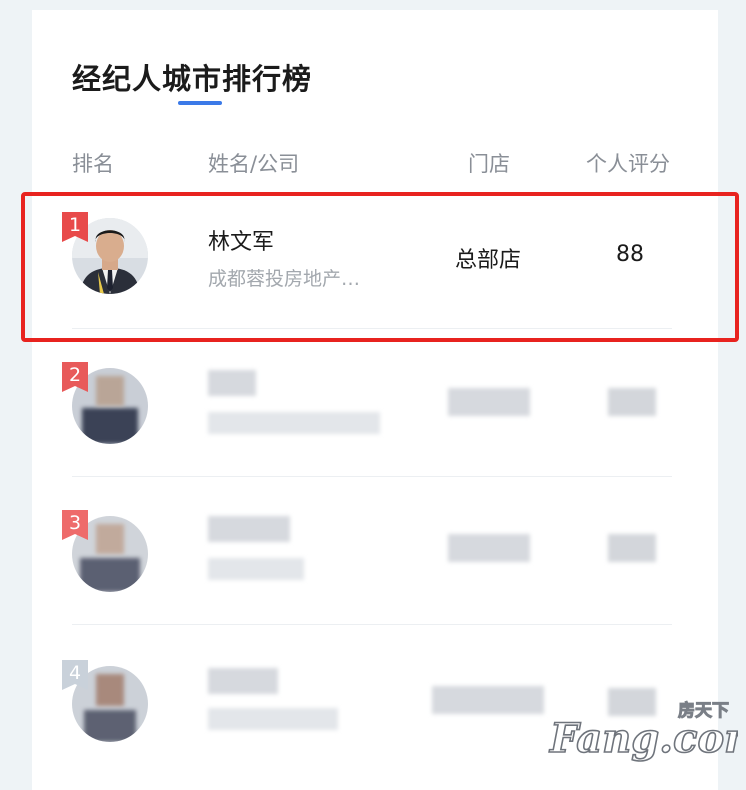  What do you see at coordinates (254, 164) in the screenshot?
I see `column-header-name-company: 姓名/公司` at bounding box center [254, 164].